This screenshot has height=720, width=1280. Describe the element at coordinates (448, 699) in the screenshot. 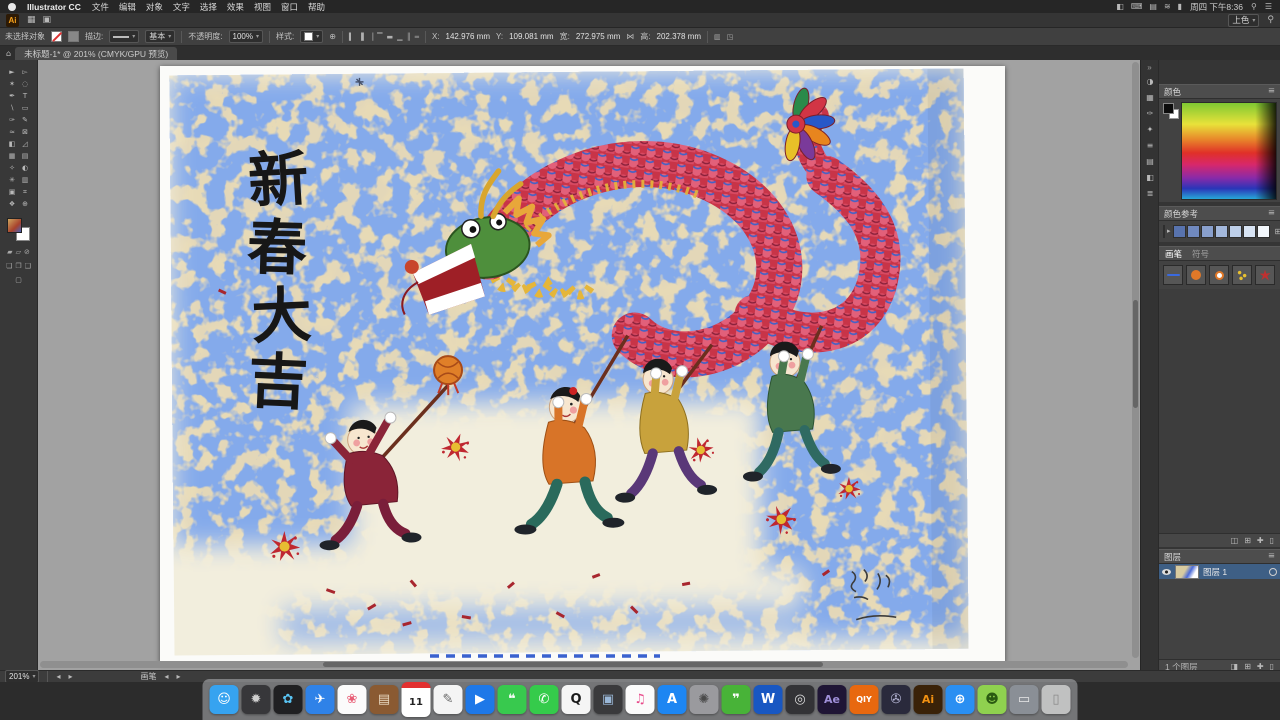

I see `textedit: ✎` at that location.